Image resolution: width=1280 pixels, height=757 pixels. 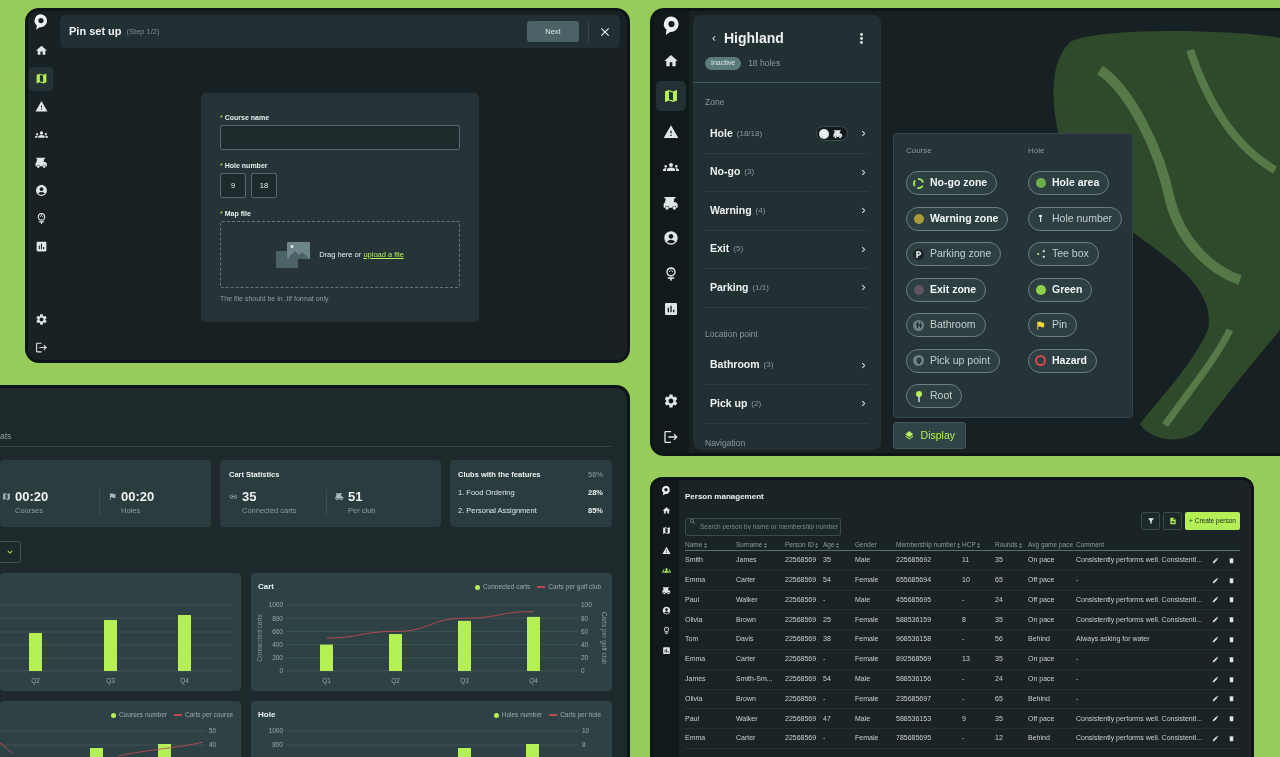 What do you see at coordinates (954, 254) in the screenshot?
I see `layer-chip: Parking zone` at bounding box center [954, 254].